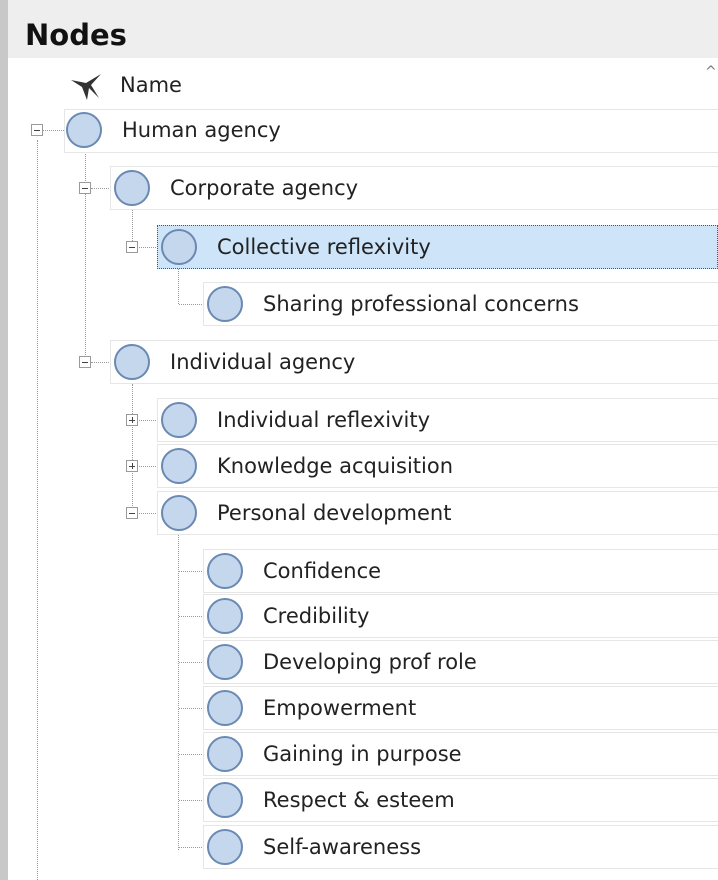  Describe the element at coordinates (711, 72) in the screenshot. I see `sort-arrow-icon: ^` at that location.